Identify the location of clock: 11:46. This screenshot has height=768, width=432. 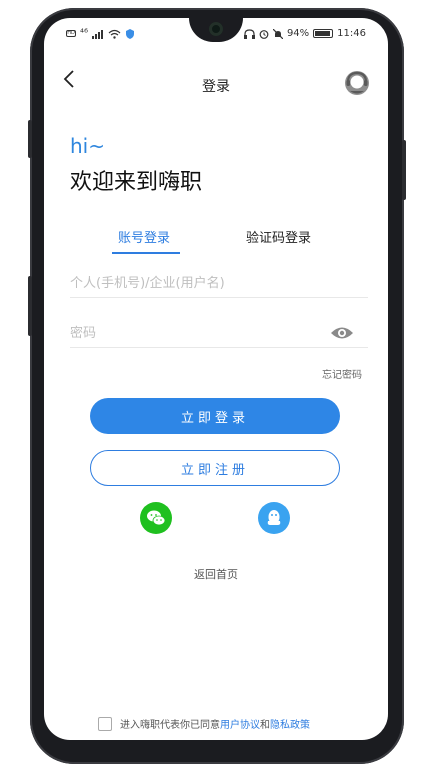
(351, 33).